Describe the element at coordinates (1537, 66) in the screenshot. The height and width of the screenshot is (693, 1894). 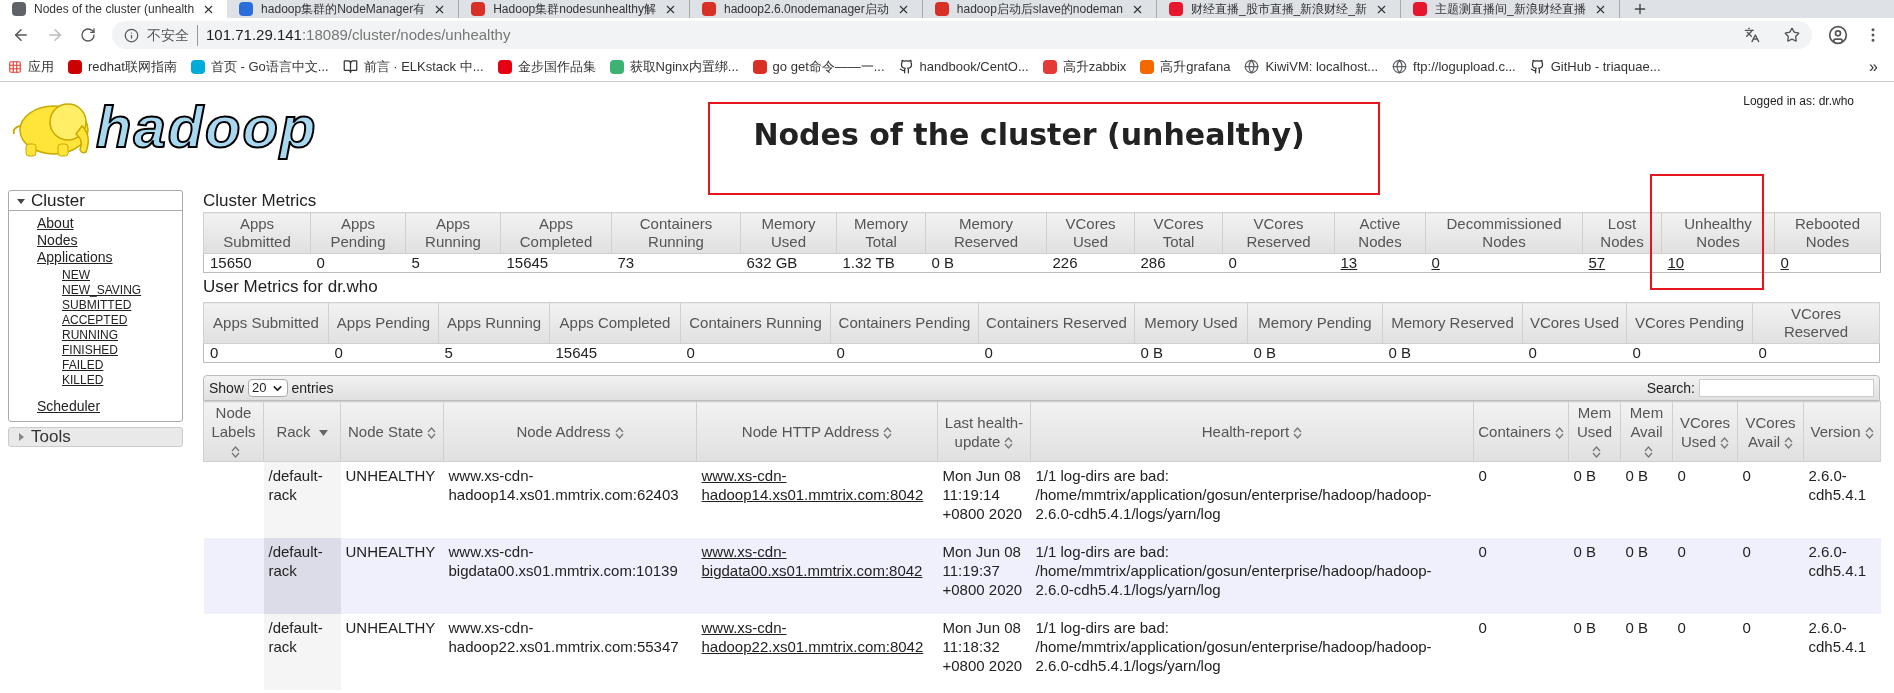
I see `cat-icon` at that location.